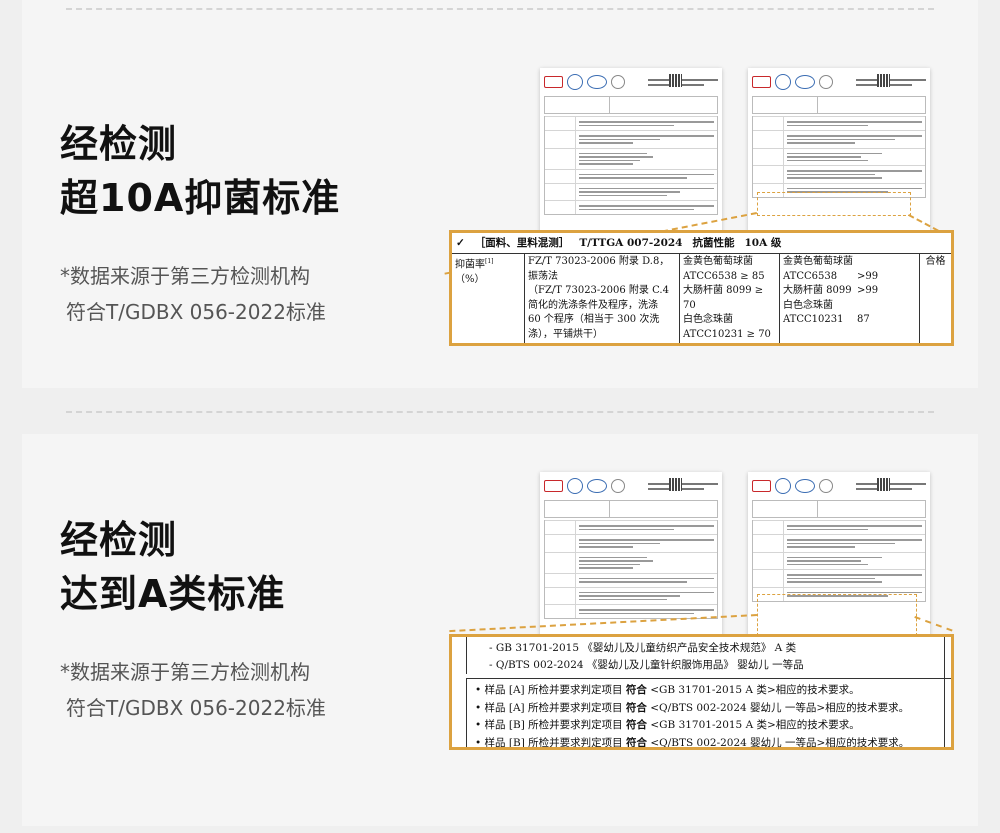 This screenshot has width=1000, height=833. I want to click on section1-note-line1: *数据来源于第三方检测机构, so click(185, 276).